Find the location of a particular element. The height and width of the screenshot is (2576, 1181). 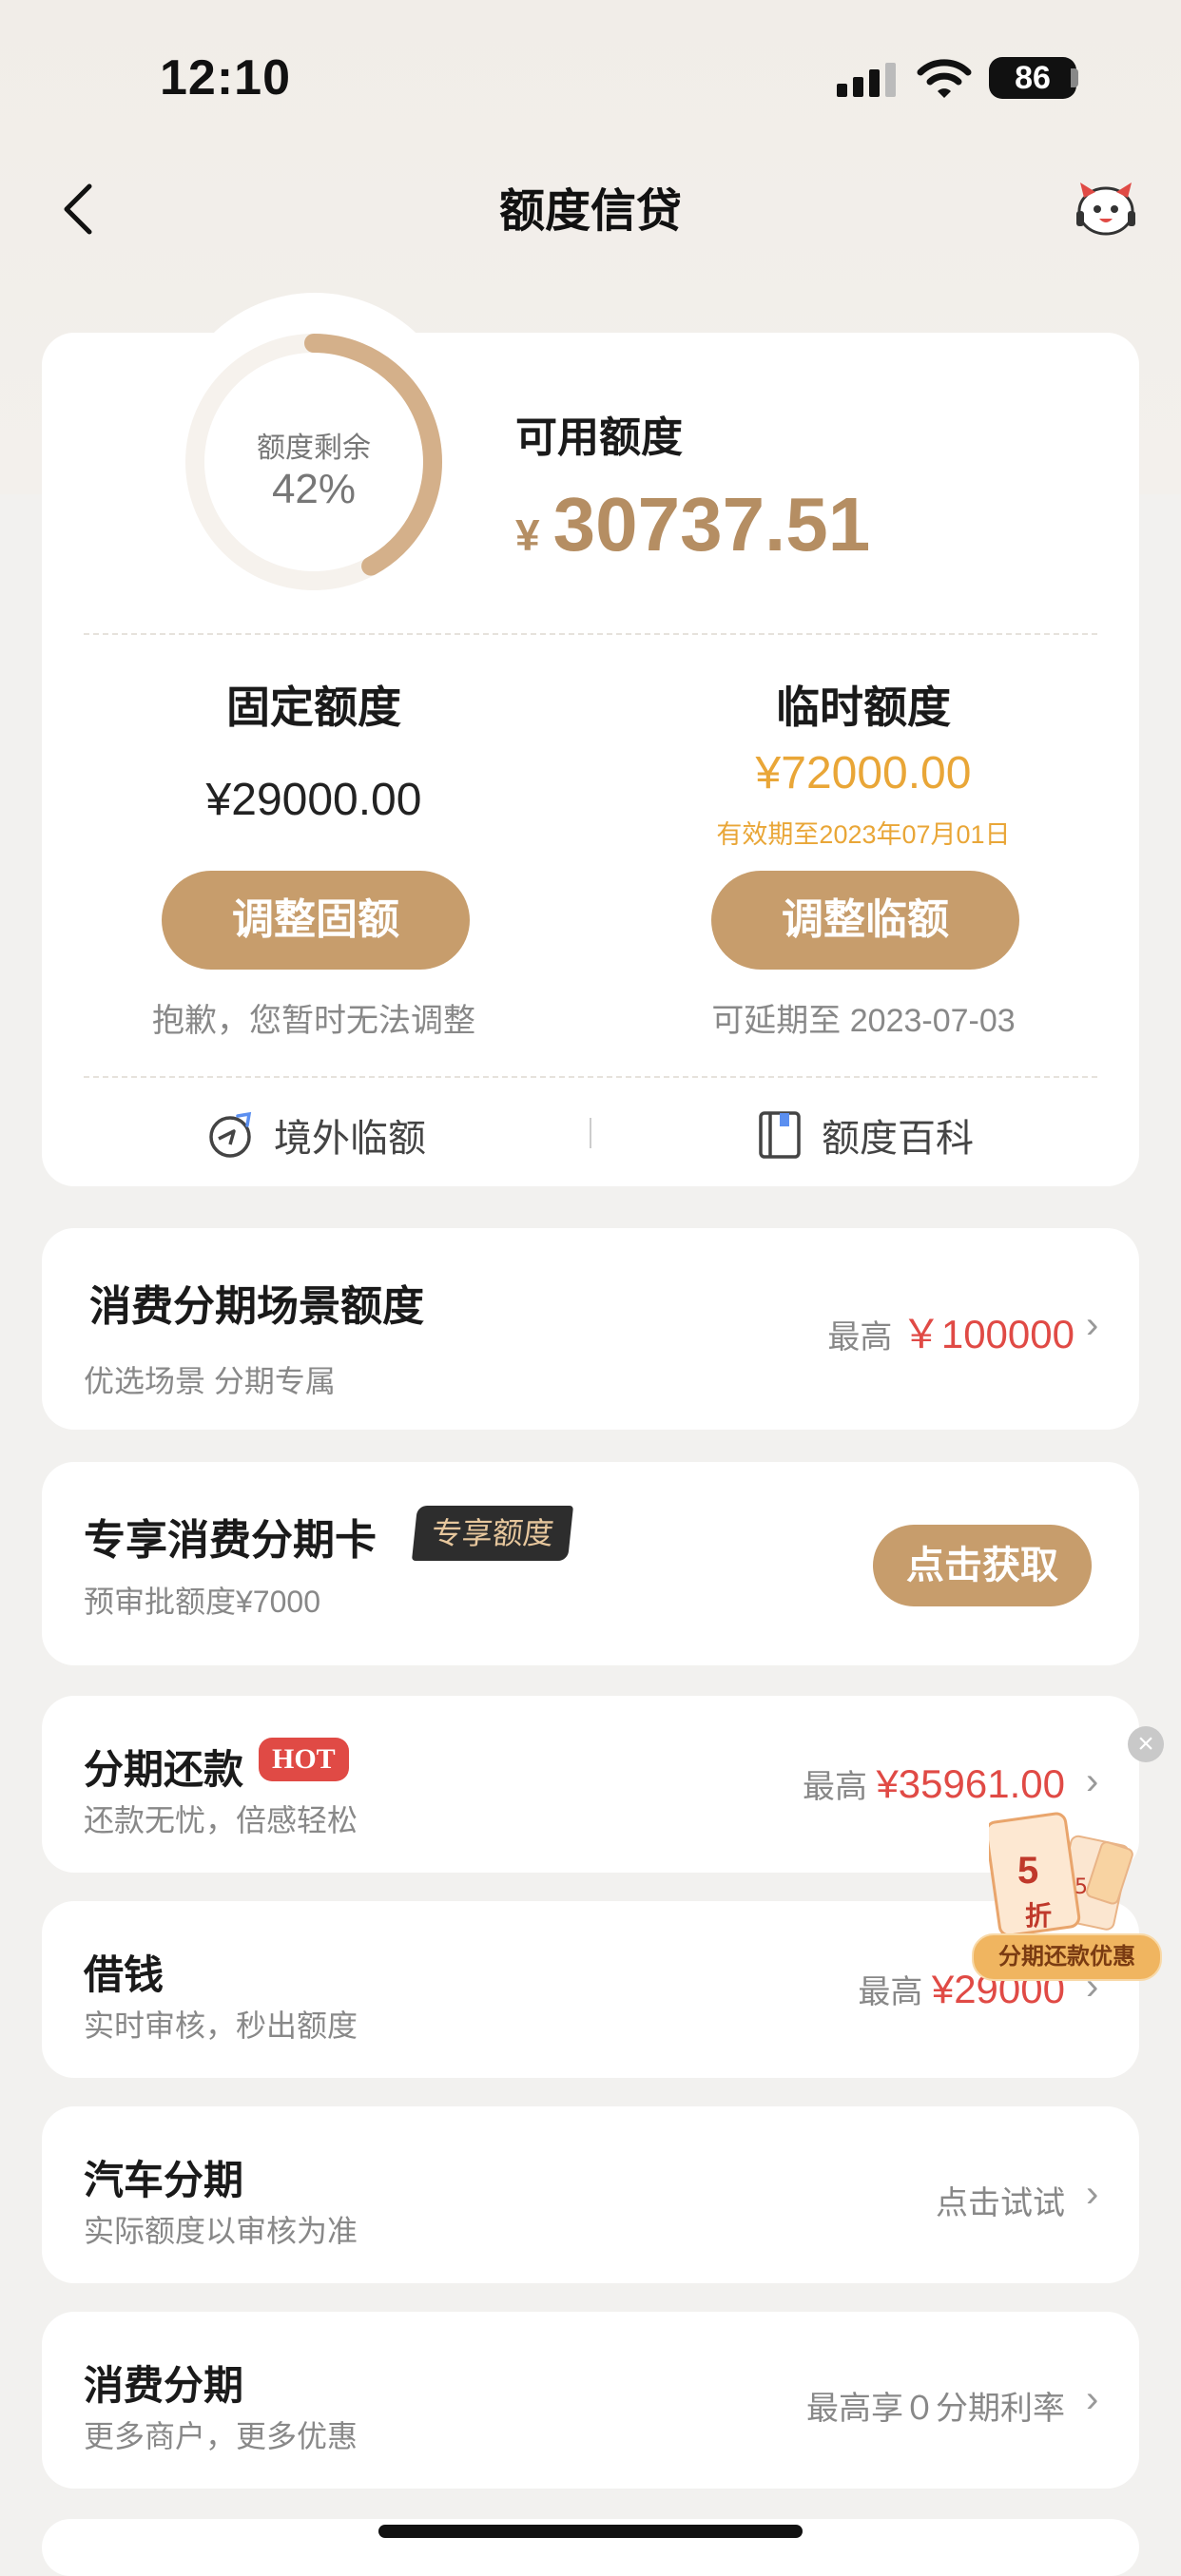

row-title: 汽车分期 is located at coordinates (164, 2180).